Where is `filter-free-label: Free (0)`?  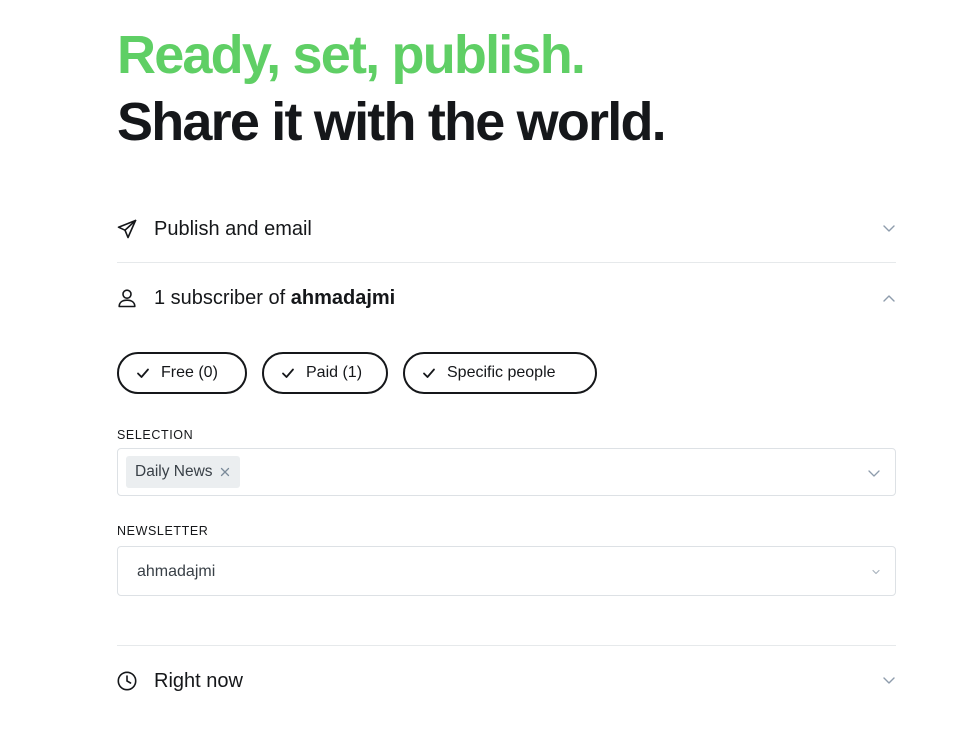
filter-free-label: Free (0) is located at coordinates (189, 372).